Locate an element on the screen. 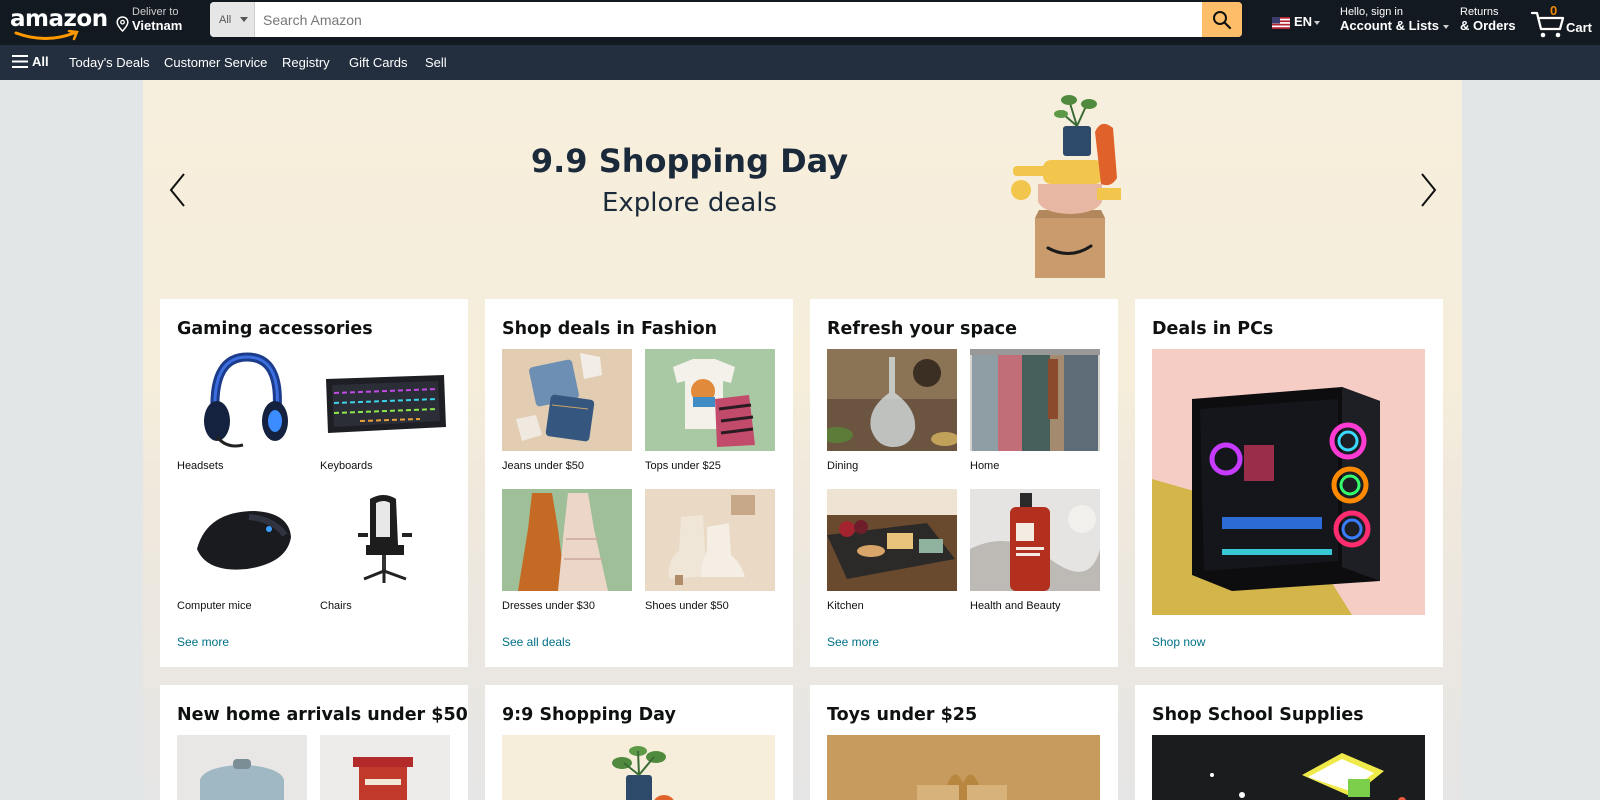 This screenshot has width=1600, height=800. card-deals-in-pcs: Deals in PCs Shop now is located at coordinates (1289, 483).